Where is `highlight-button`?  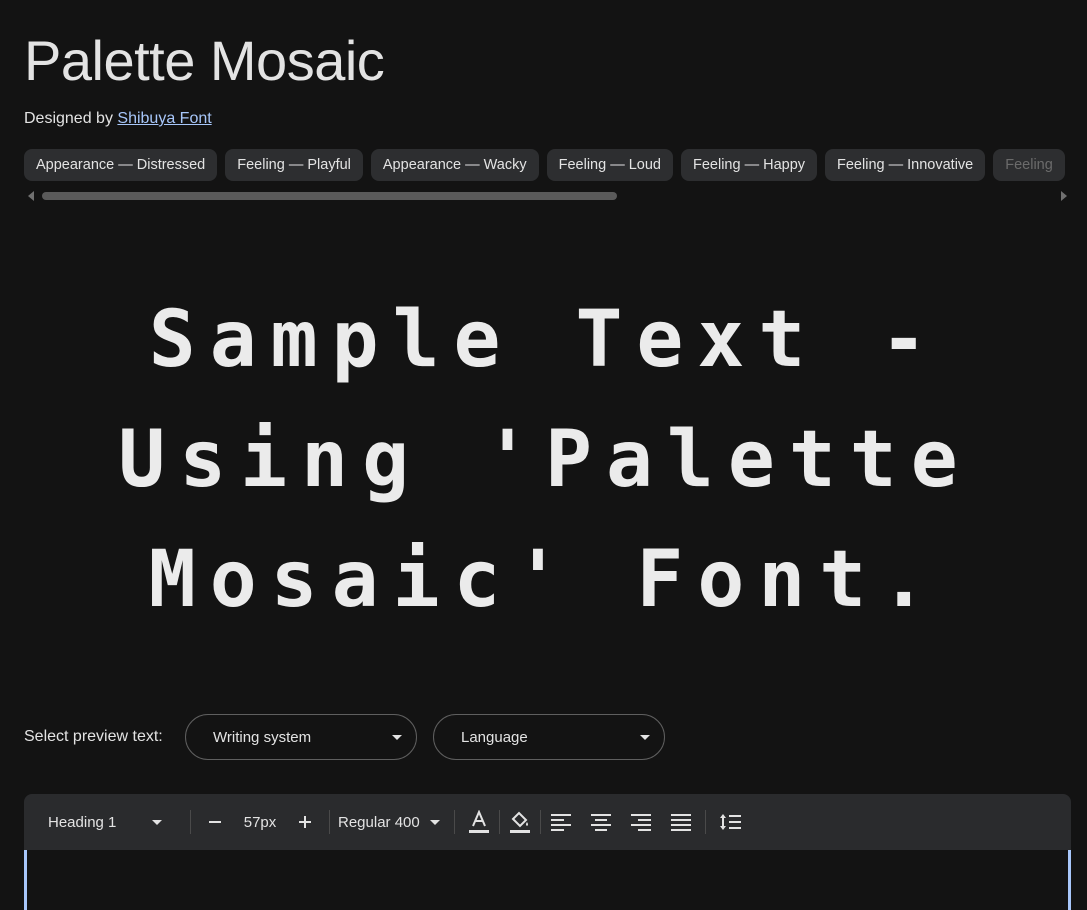 highlight-button is located at coordinates (520, 822).